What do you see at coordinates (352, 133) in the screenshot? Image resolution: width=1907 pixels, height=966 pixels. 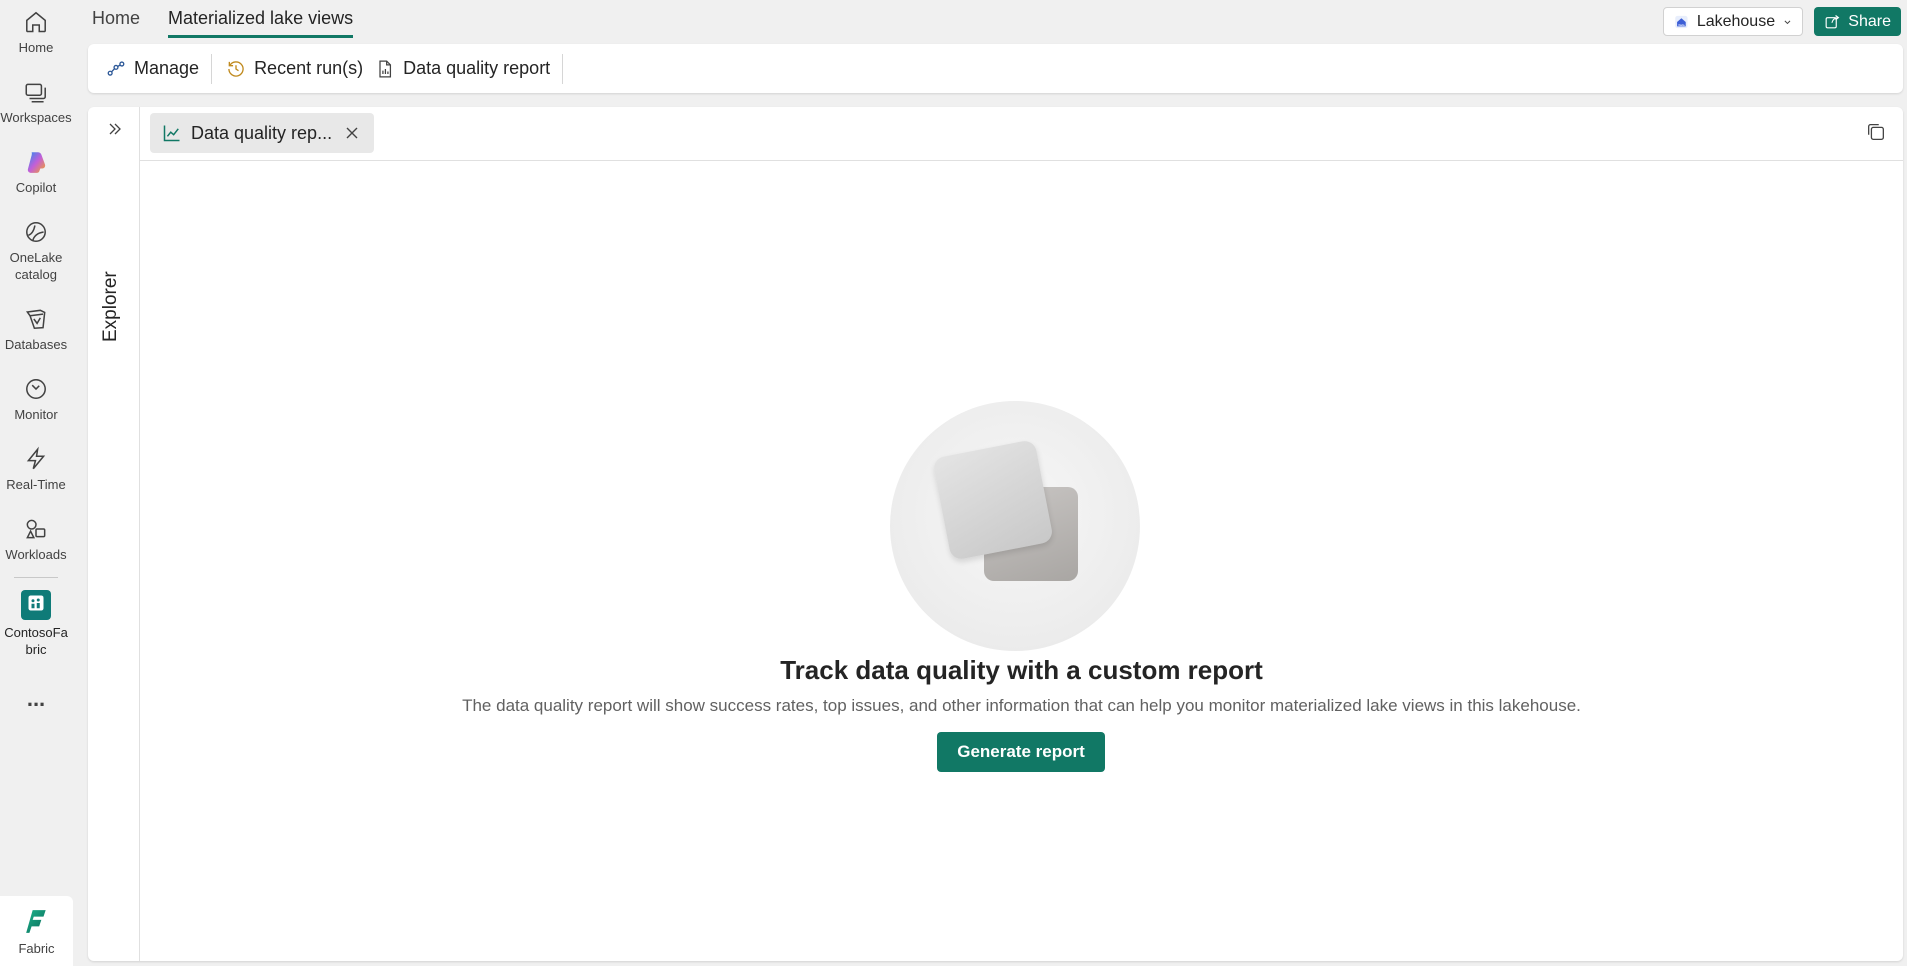 I see `close-icon` at bounding box center [352, 133].